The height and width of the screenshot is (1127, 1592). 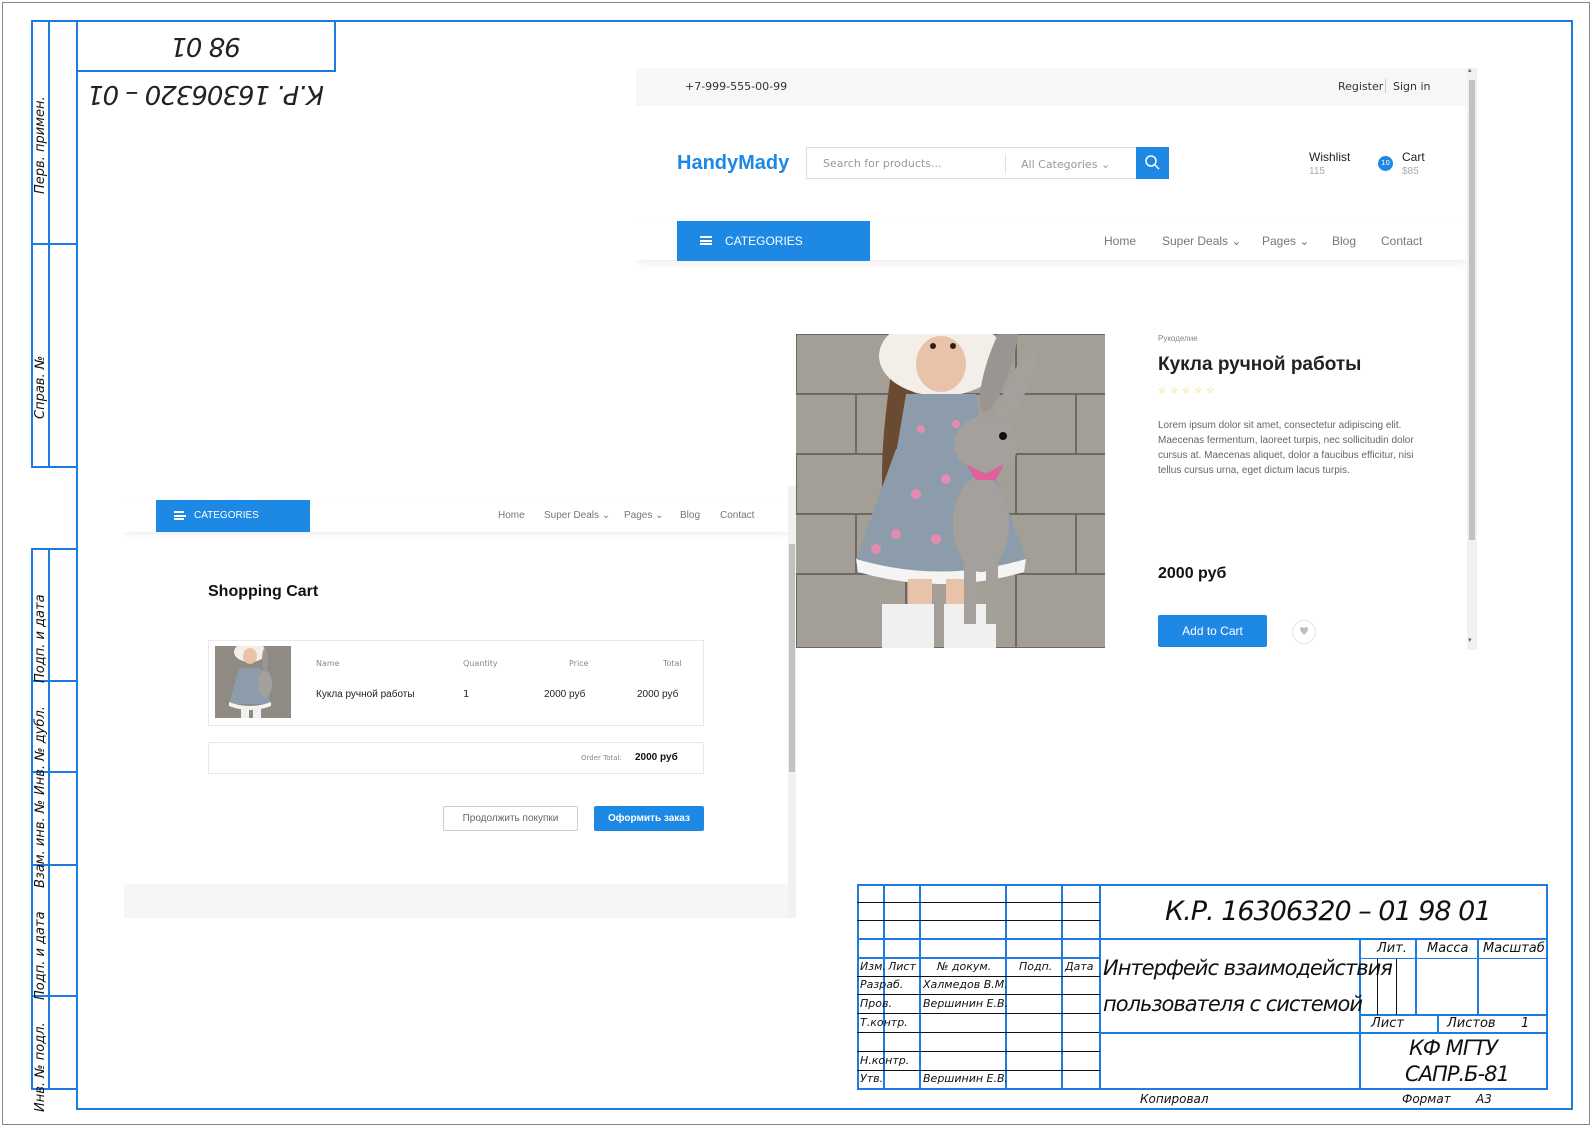 What do you see at coordinates (706, 240) in the screenshot?
I see `menu-icon` at bounding box center [706, 240].